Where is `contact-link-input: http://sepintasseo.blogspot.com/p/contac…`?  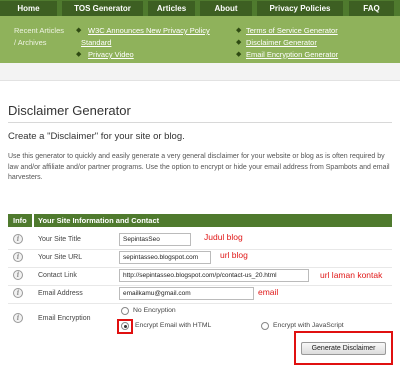 contact-link-input: http://sepintasseo.blogspot.com/p/contac… is located at coordinates (214, 275).